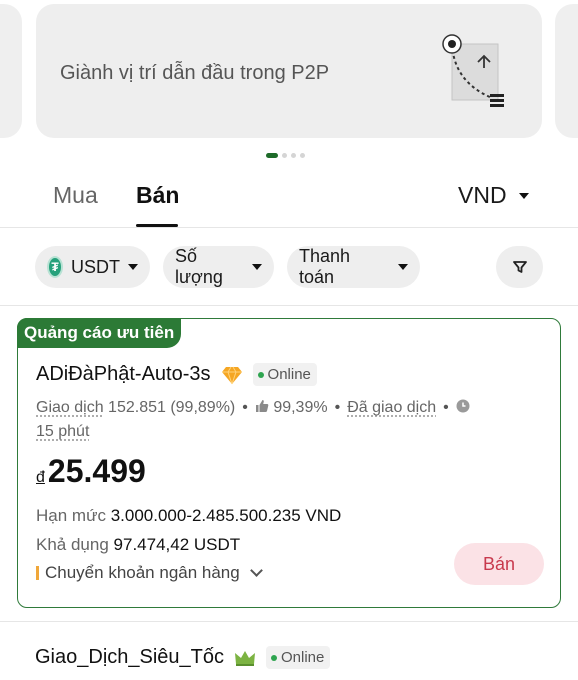 The image size is (578, 680). What do you see at coordinates (272, 155) in the screenshot?
I see `carousel-dot-active` at bounding box center [272, 155].